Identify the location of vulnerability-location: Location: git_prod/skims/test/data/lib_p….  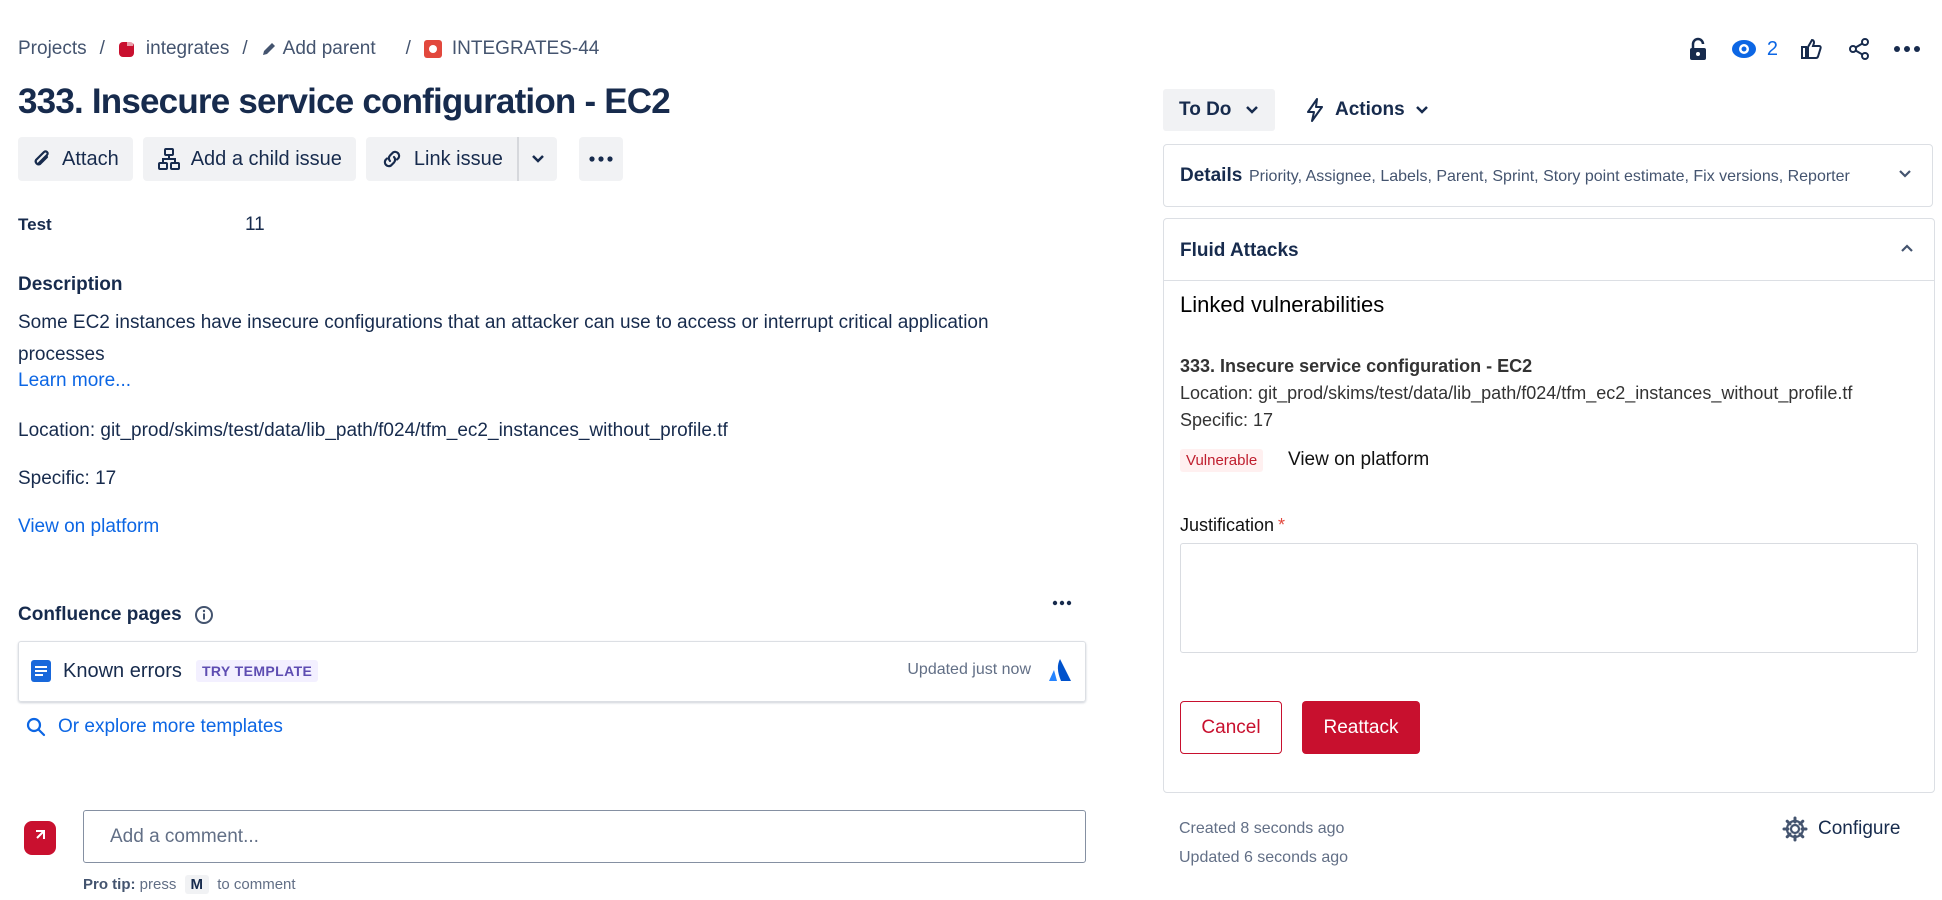
(1516, 393).